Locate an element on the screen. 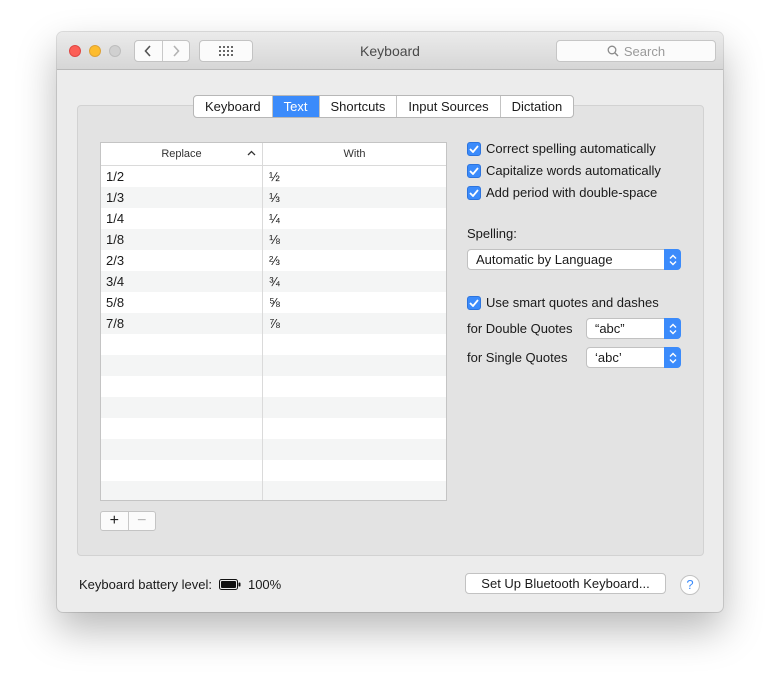 Image resolution: width=780 pixels, height=693 pixels. add-period-label: Add period with double-space is located at coordinates (572, 192).